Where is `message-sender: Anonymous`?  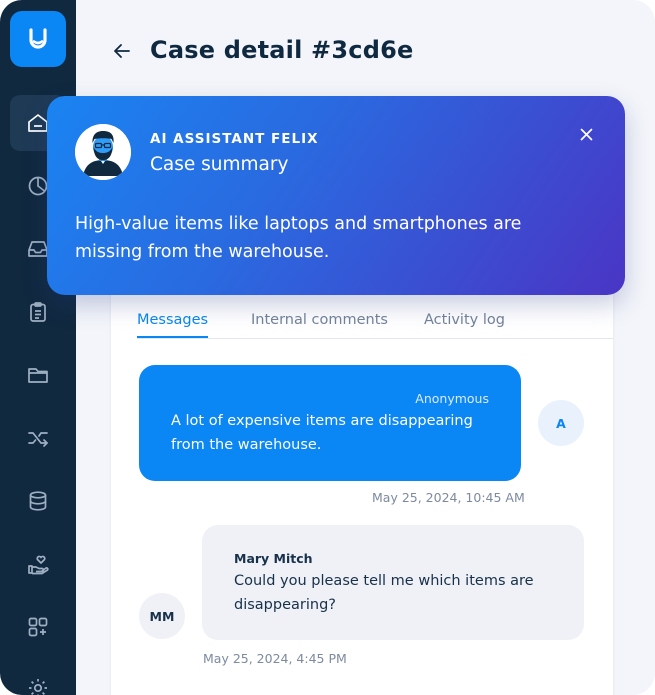
message-sender: Anonymous is located at coordinates (452, 398).